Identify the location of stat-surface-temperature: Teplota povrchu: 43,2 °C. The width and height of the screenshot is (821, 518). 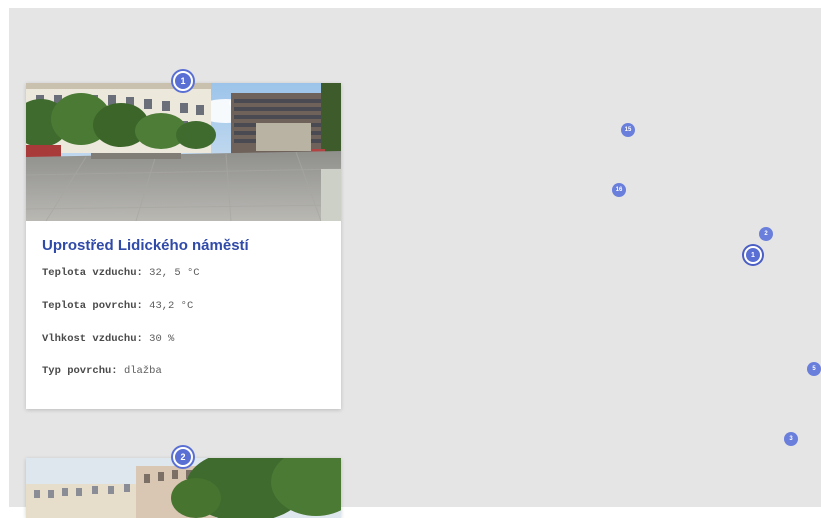
(117, 306).